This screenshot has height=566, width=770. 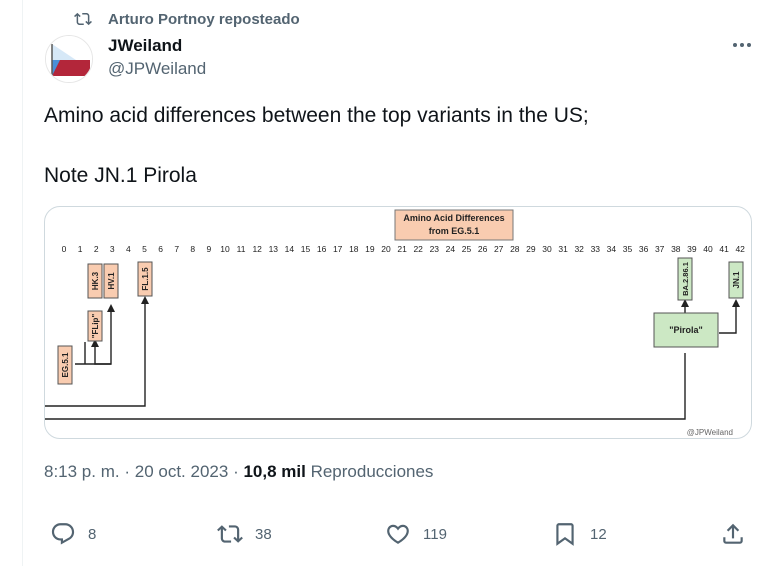 What do you see at coordinates (274, 249) in the screenshot?
I see `scale-number: 13` at bounding box center [274, 249].